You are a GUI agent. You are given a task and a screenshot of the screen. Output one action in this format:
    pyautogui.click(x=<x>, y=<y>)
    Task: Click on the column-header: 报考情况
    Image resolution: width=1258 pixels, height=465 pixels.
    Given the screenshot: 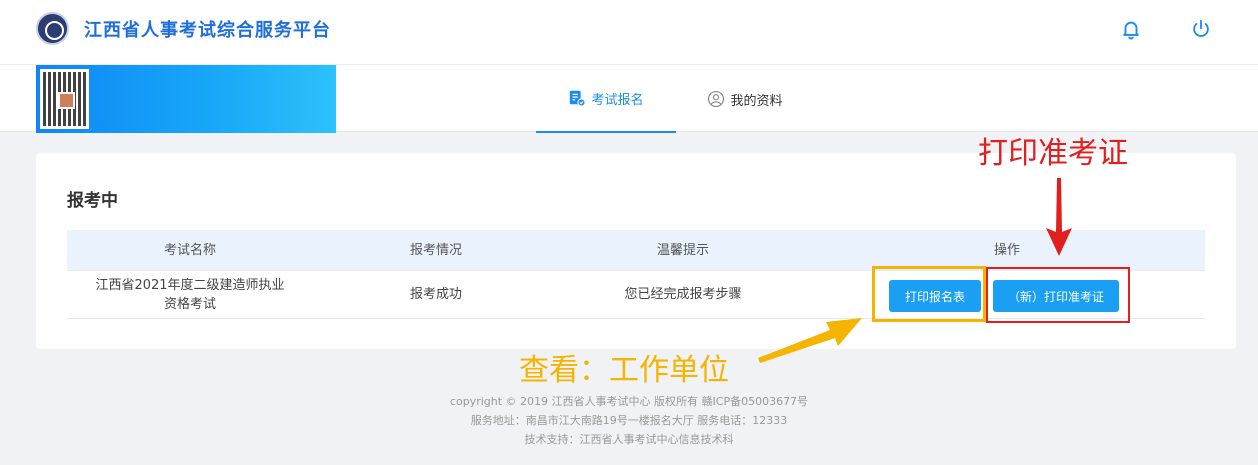 What is the action you would take?
    pyautogui.click(x=435, y=250)
    